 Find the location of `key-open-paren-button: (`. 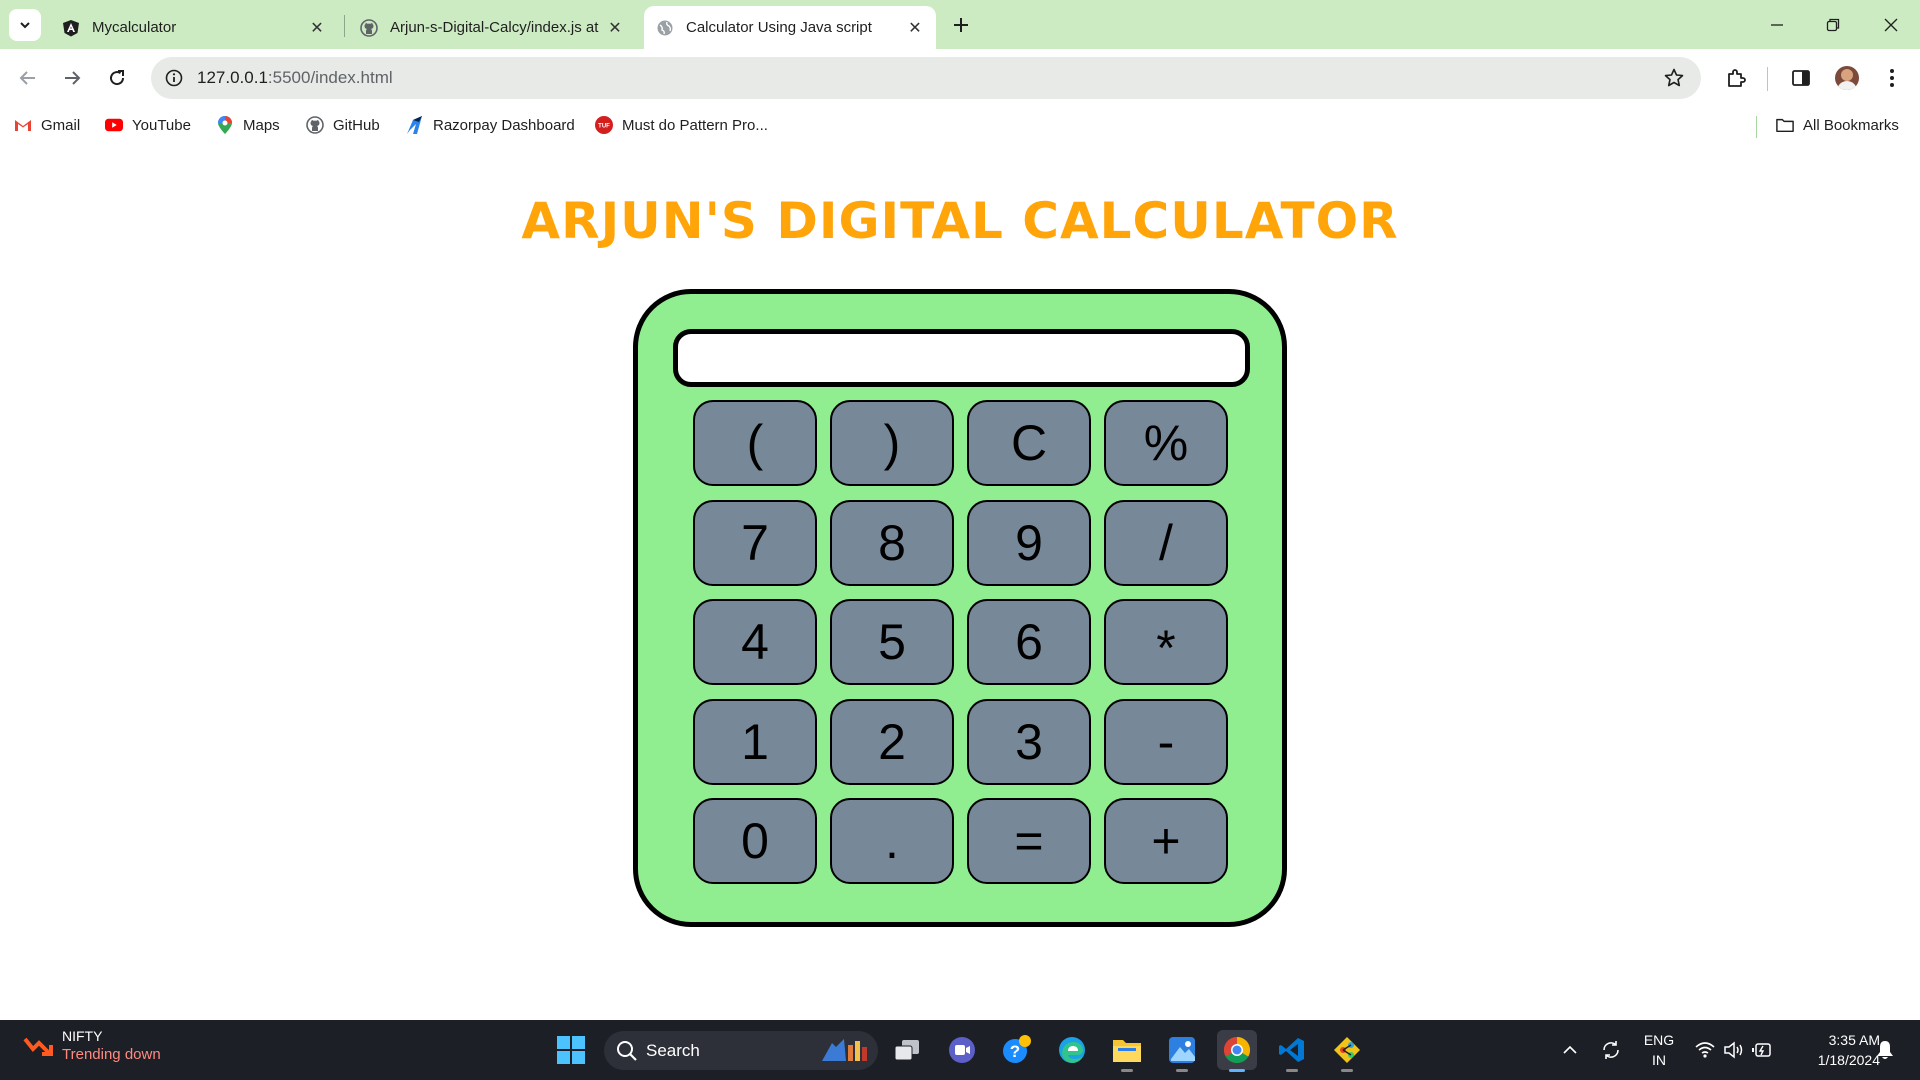

key-open-paren-button: ( is located at coordinates (755, 443).